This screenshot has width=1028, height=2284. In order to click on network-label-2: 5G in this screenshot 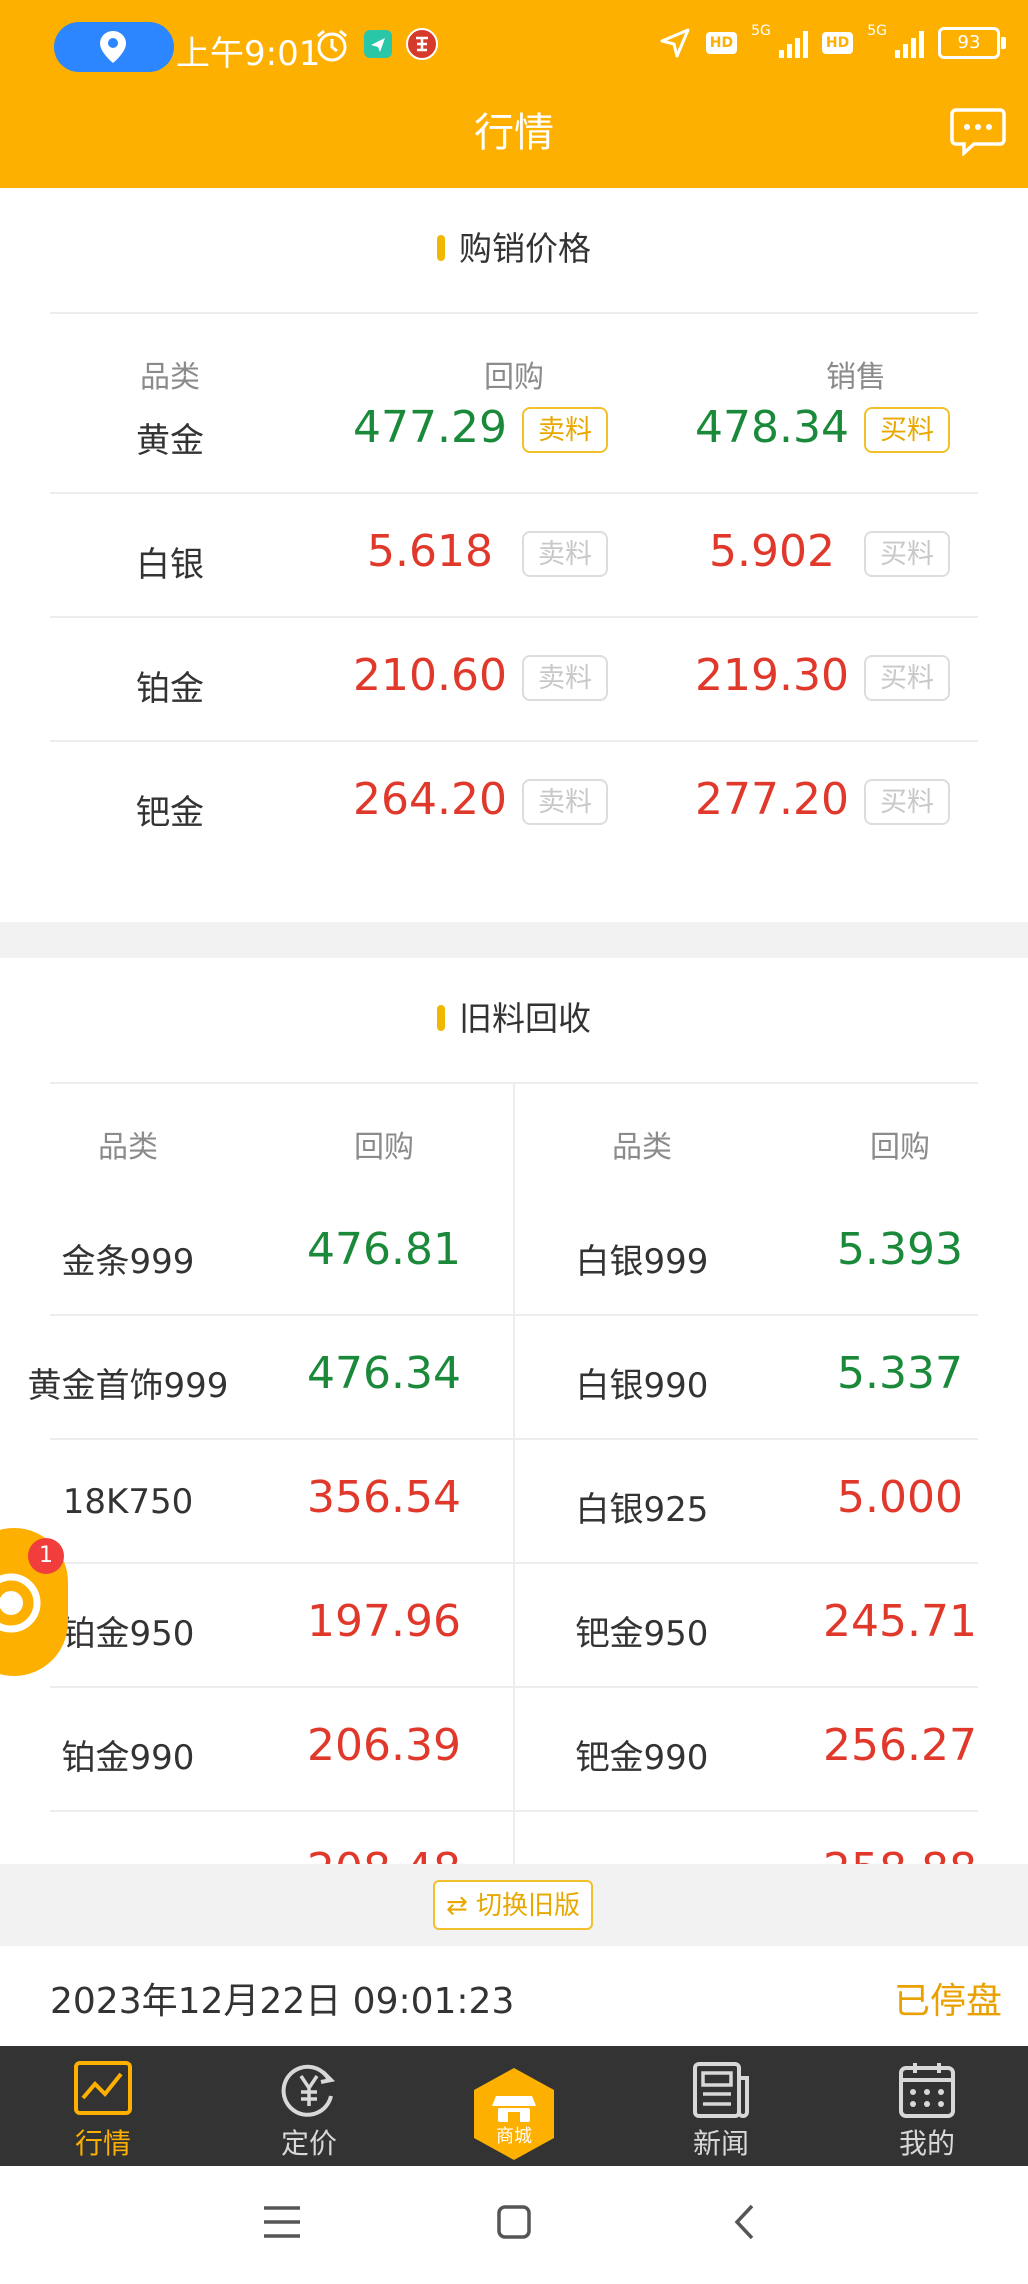, I will do `click(877, 31)`.